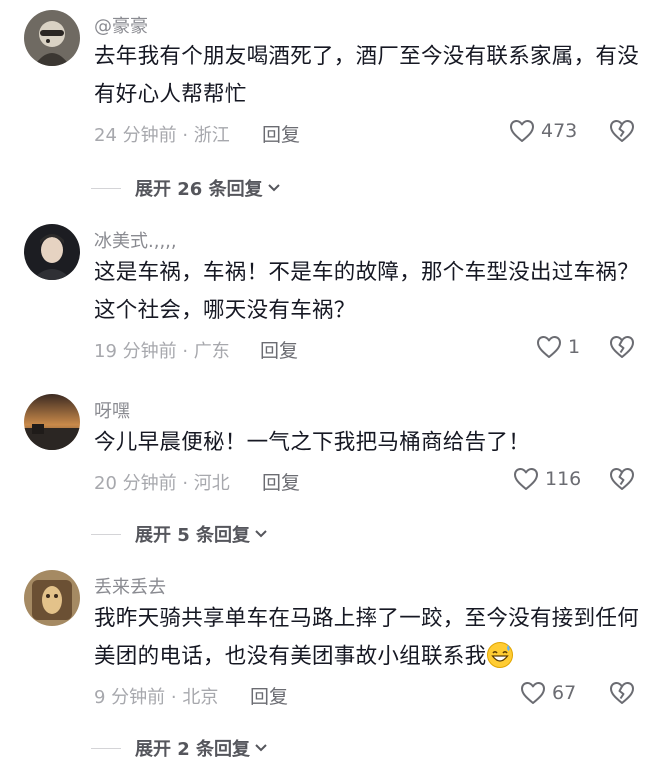 The height and width of the screenshot is (767, 660). What do you see at coordinates (548, 693) in the screenshot?
I see `like-button: 67` at bounding box center [548, 693].